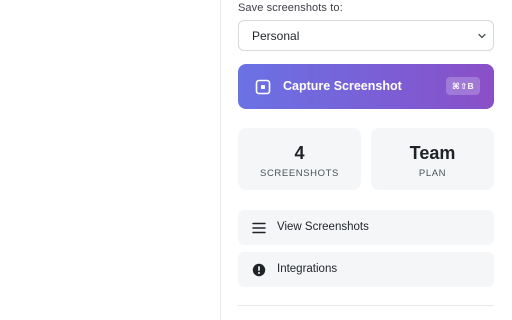  What do you see at coordinates (432, 173) in the screenshot?
I see `plan-label: PLAN` at bounding box center [432, 173].